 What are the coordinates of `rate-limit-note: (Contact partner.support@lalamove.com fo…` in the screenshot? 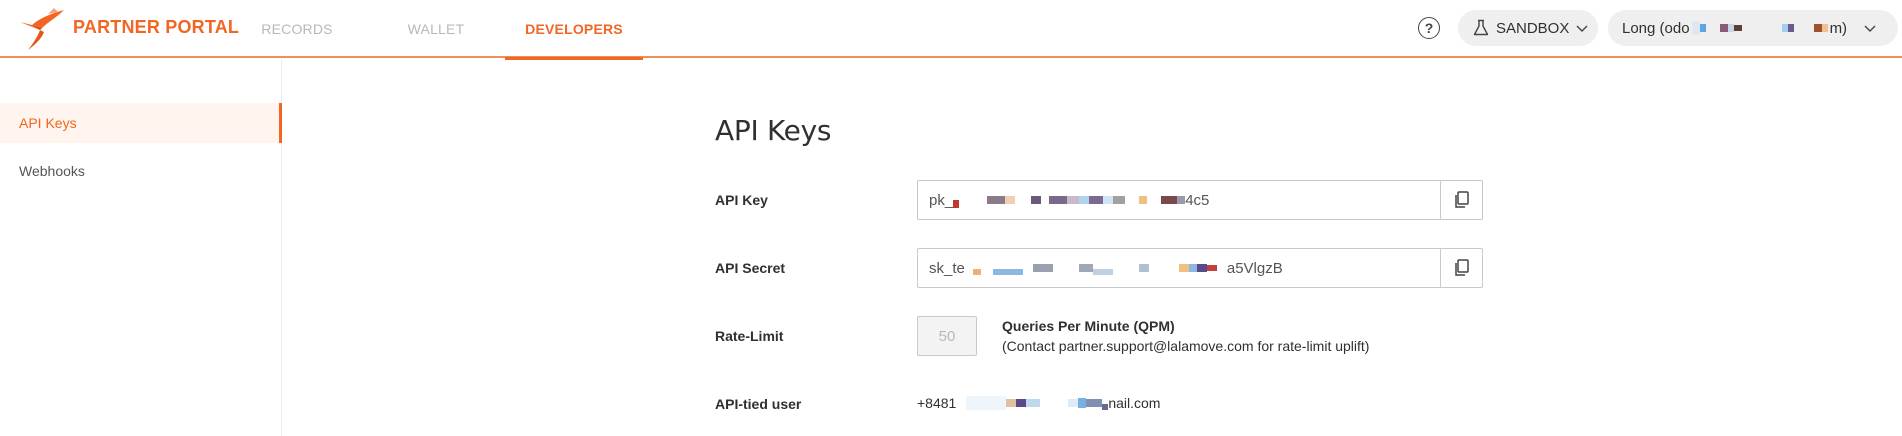 It's located at (1186, 346).